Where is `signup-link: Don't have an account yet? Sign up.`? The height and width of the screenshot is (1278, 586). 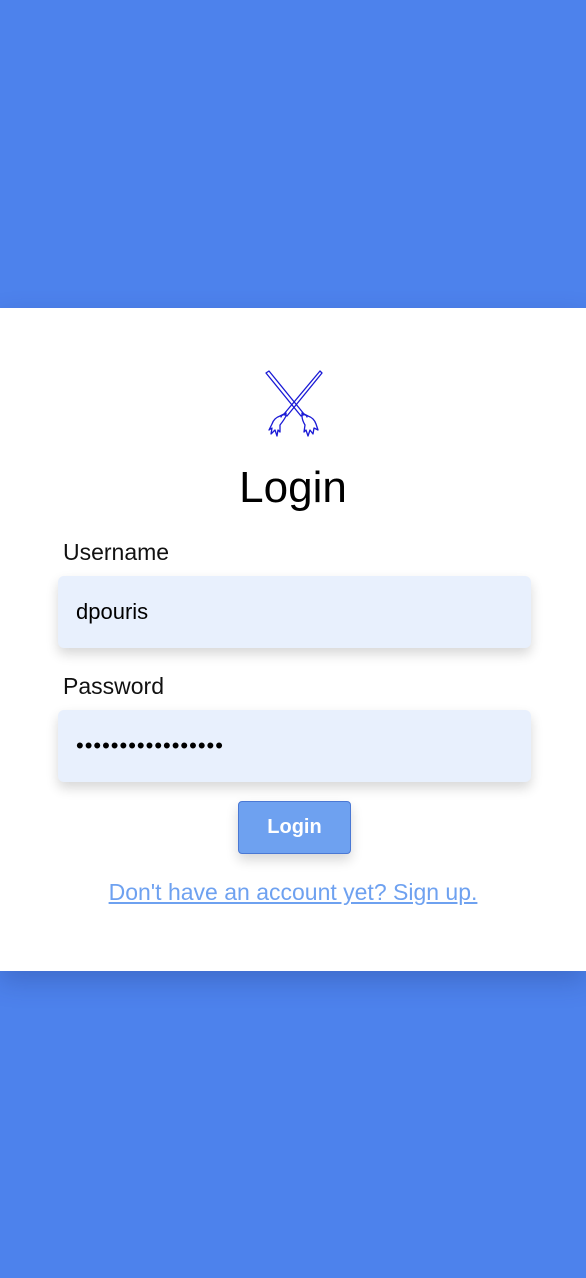 signup-link: Don't have an account yet? Sign up. is located at coordinates (293, 892).